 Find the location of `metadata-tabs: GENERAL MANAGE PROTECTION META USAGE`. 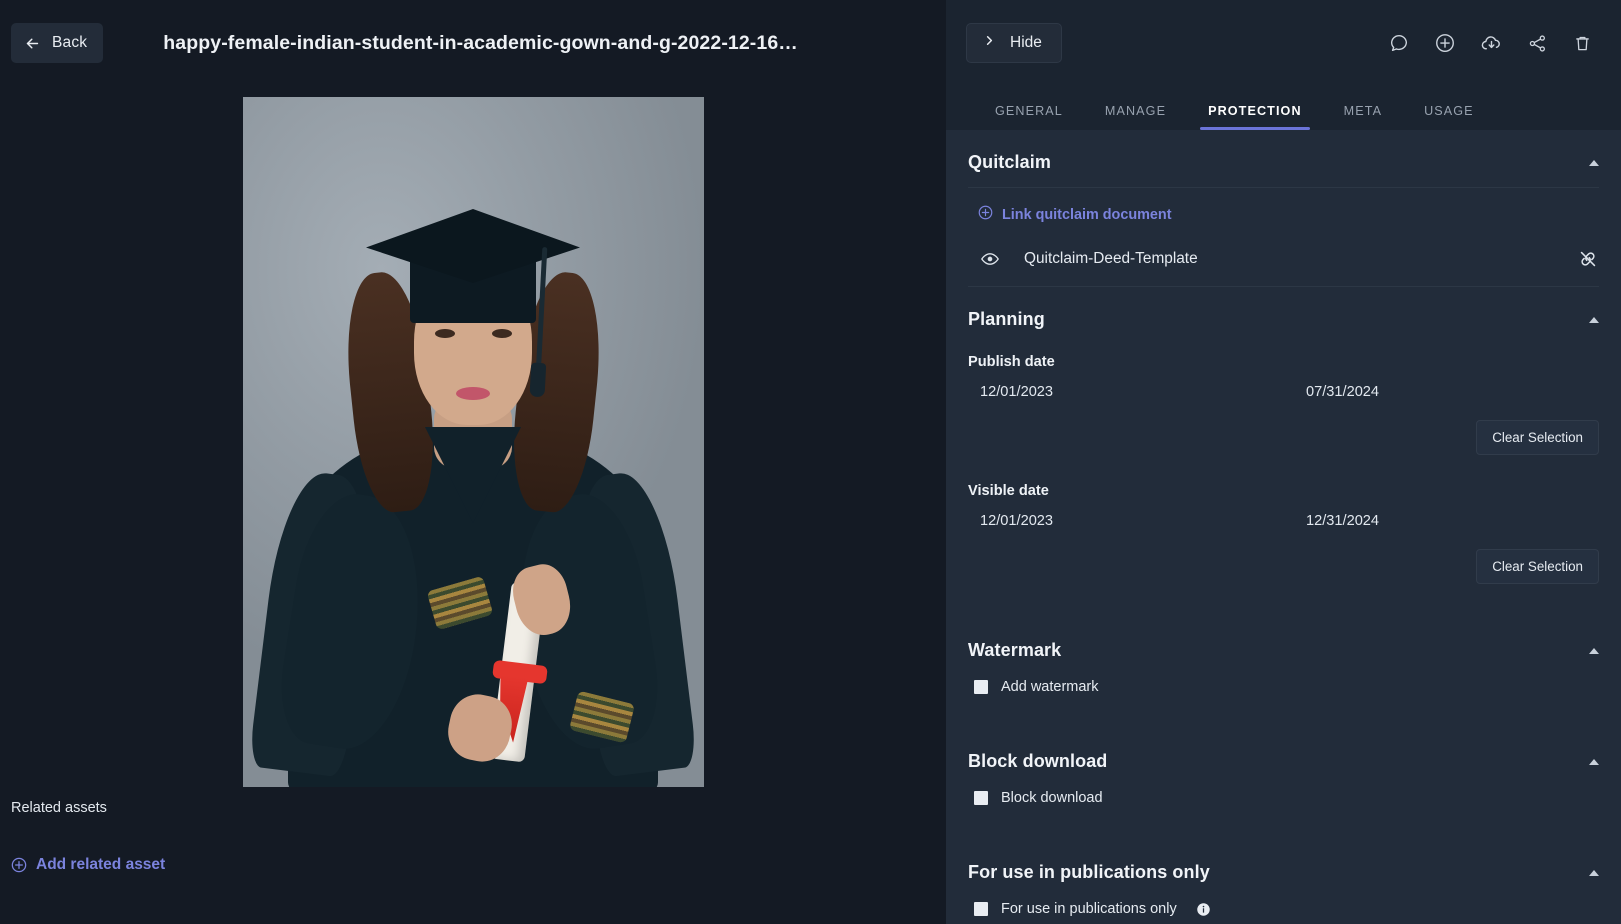

metadata-tabs: GENERAL MANAGE PROTECTION META USAGE is located at coordinates (1283, 108).